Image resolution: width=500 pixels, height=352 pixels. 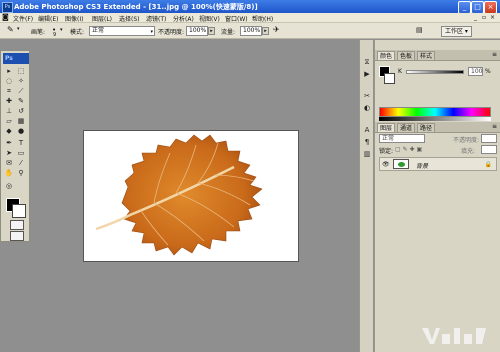 What do you see at coordinates (9, 131) in the screenshot?
I see `blur-tool-icon: ◆` at bounding box center [9, 131].